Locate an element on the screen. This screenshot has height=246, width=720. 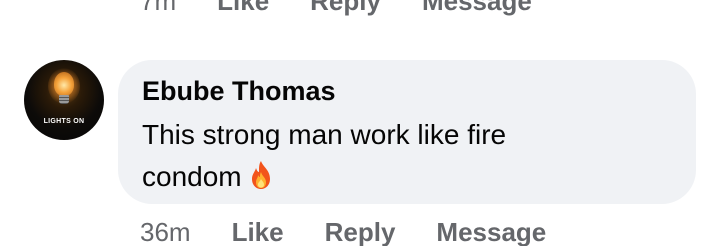
comment-timestamp: 7m is located at coordinates (158, 8).